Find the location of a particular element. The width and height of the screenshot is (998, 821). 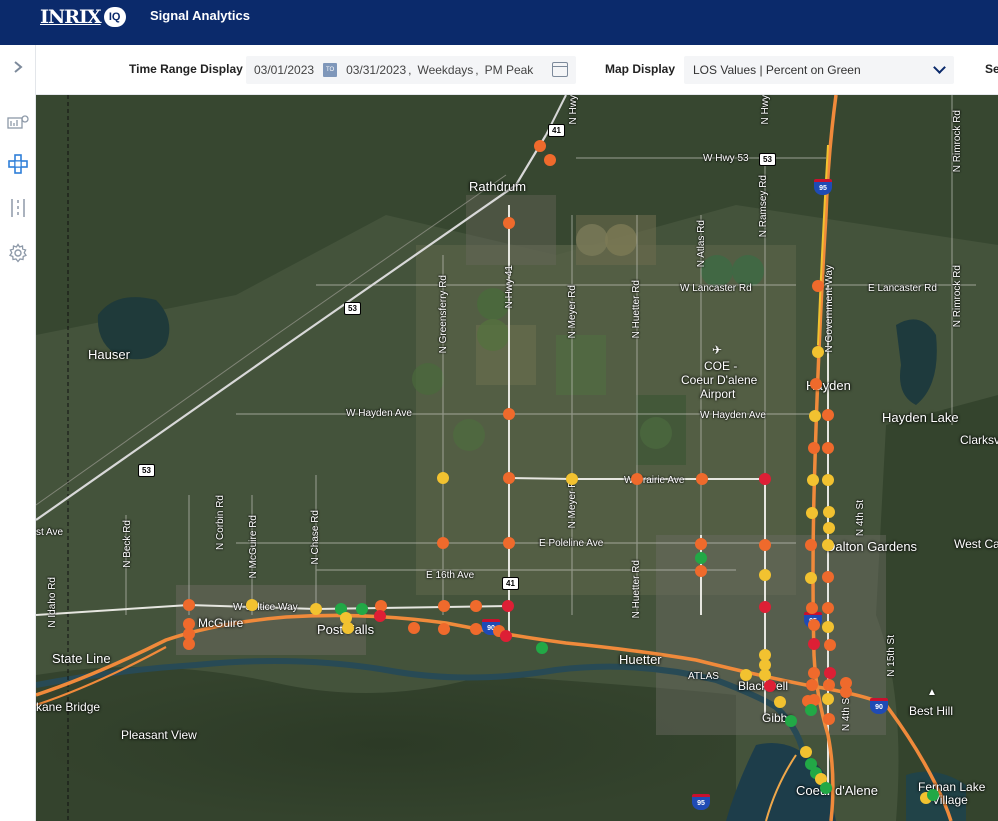

road-label: W Lancaster Rd is located at coordinates (716, 288).